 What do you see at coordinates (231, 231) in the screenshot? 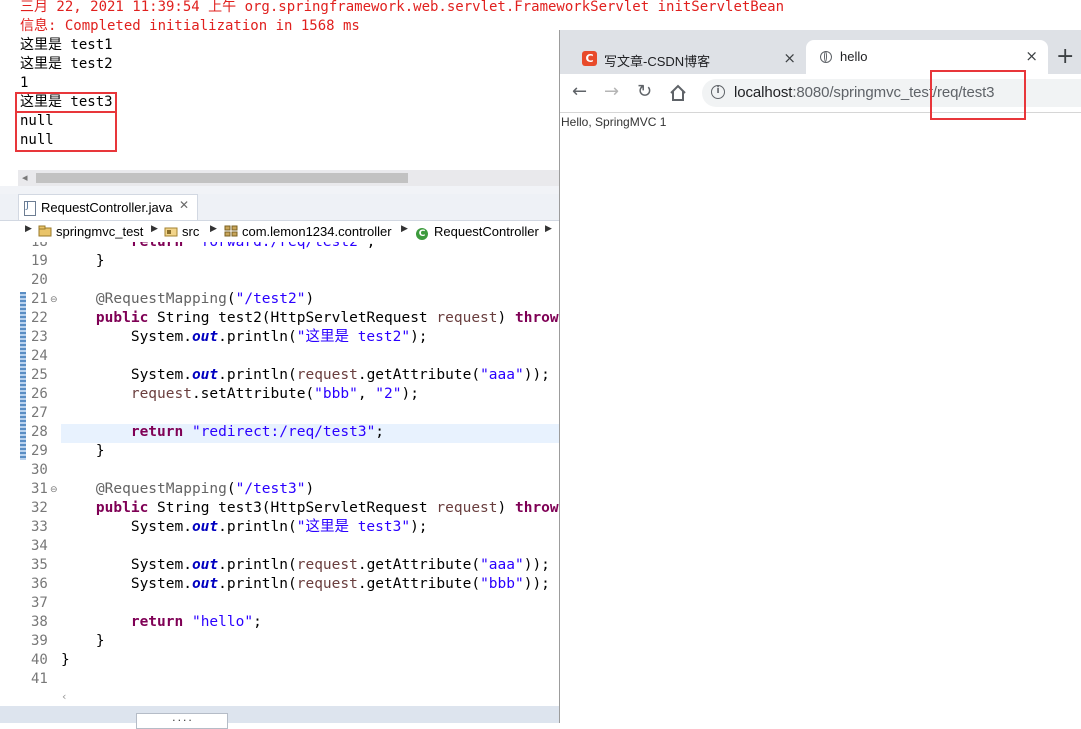
I see `package-icon` at bounding box center [231, 231].